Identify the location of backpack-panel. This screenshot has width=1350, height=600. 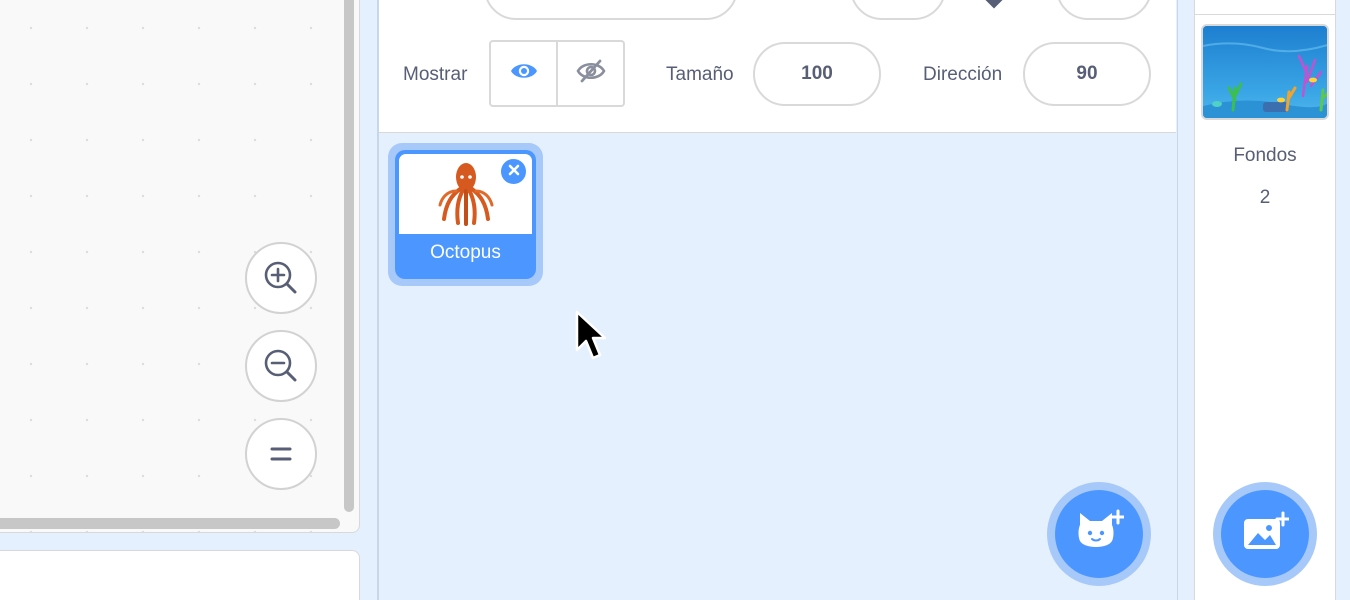
(180, 575).